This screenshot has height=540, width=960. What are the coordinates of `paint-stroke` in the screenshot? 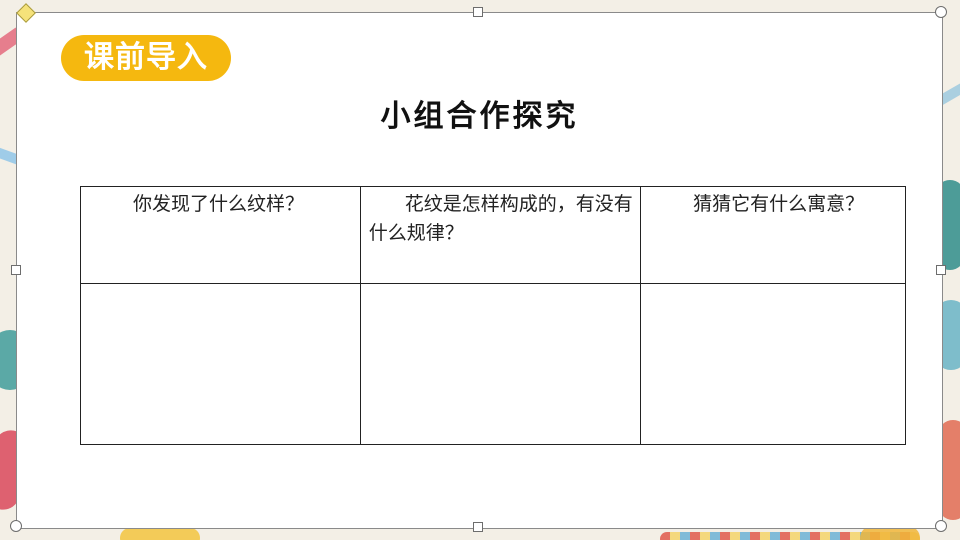 It's located at (160, 534).